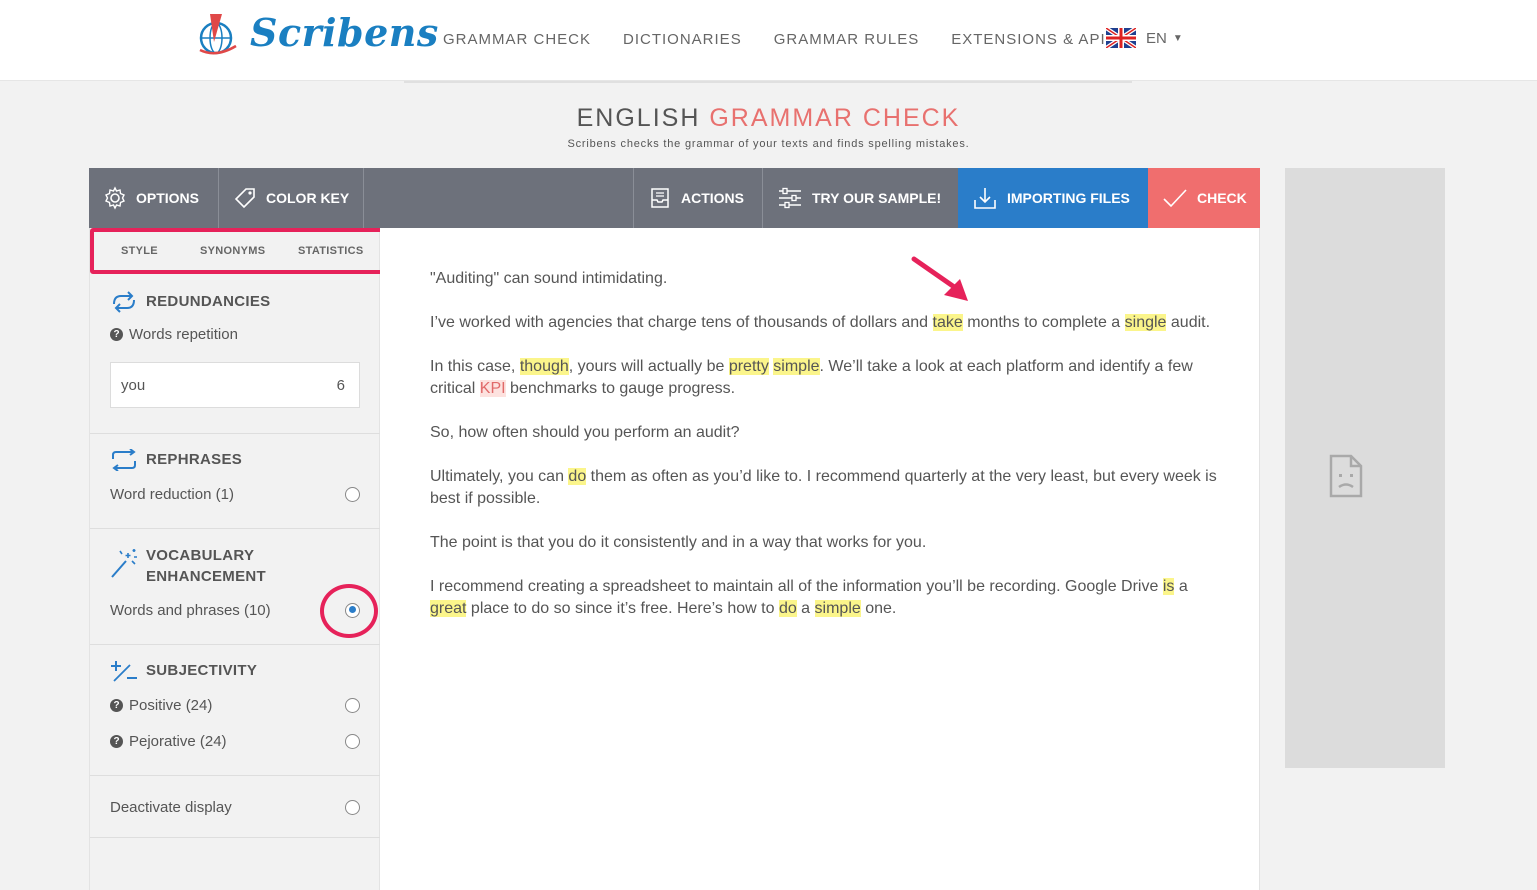 The image size is (1537, 890). Describe the element at coordinates (1222, 198) in the screenshot. I see `check-label: CHECK` at that location.